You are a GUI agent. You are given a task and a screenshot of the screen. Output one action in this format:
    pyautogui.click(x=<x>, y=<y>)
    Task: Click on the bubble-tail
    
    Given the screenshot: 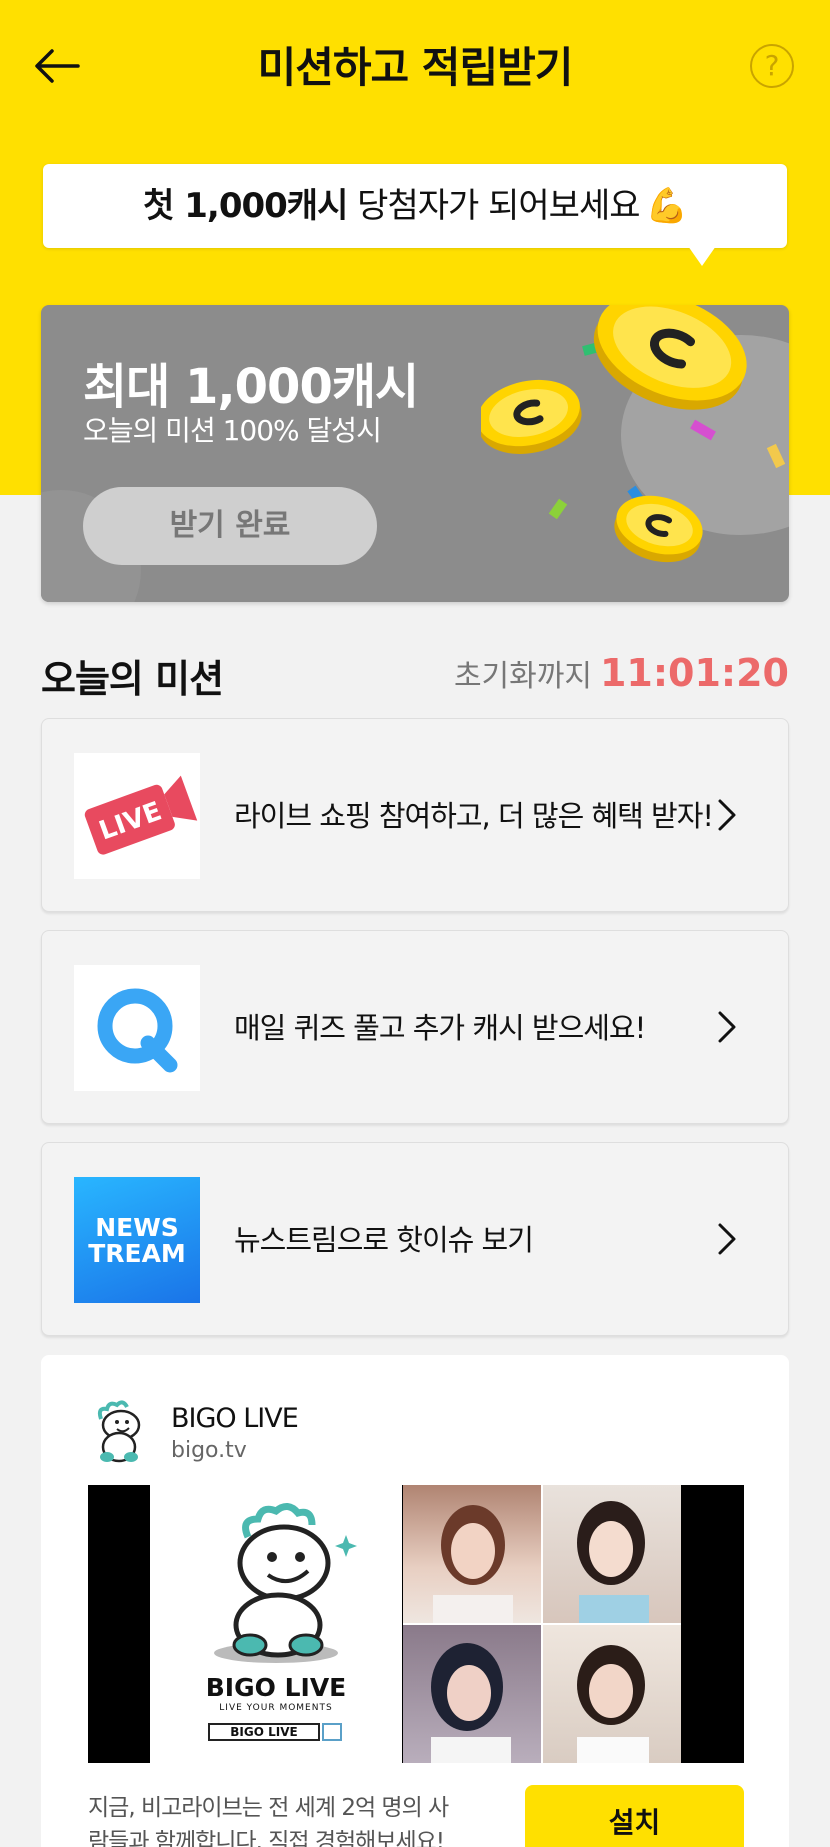 What is the action you would take?
    pyautogui.click(x=702, y=256)
    